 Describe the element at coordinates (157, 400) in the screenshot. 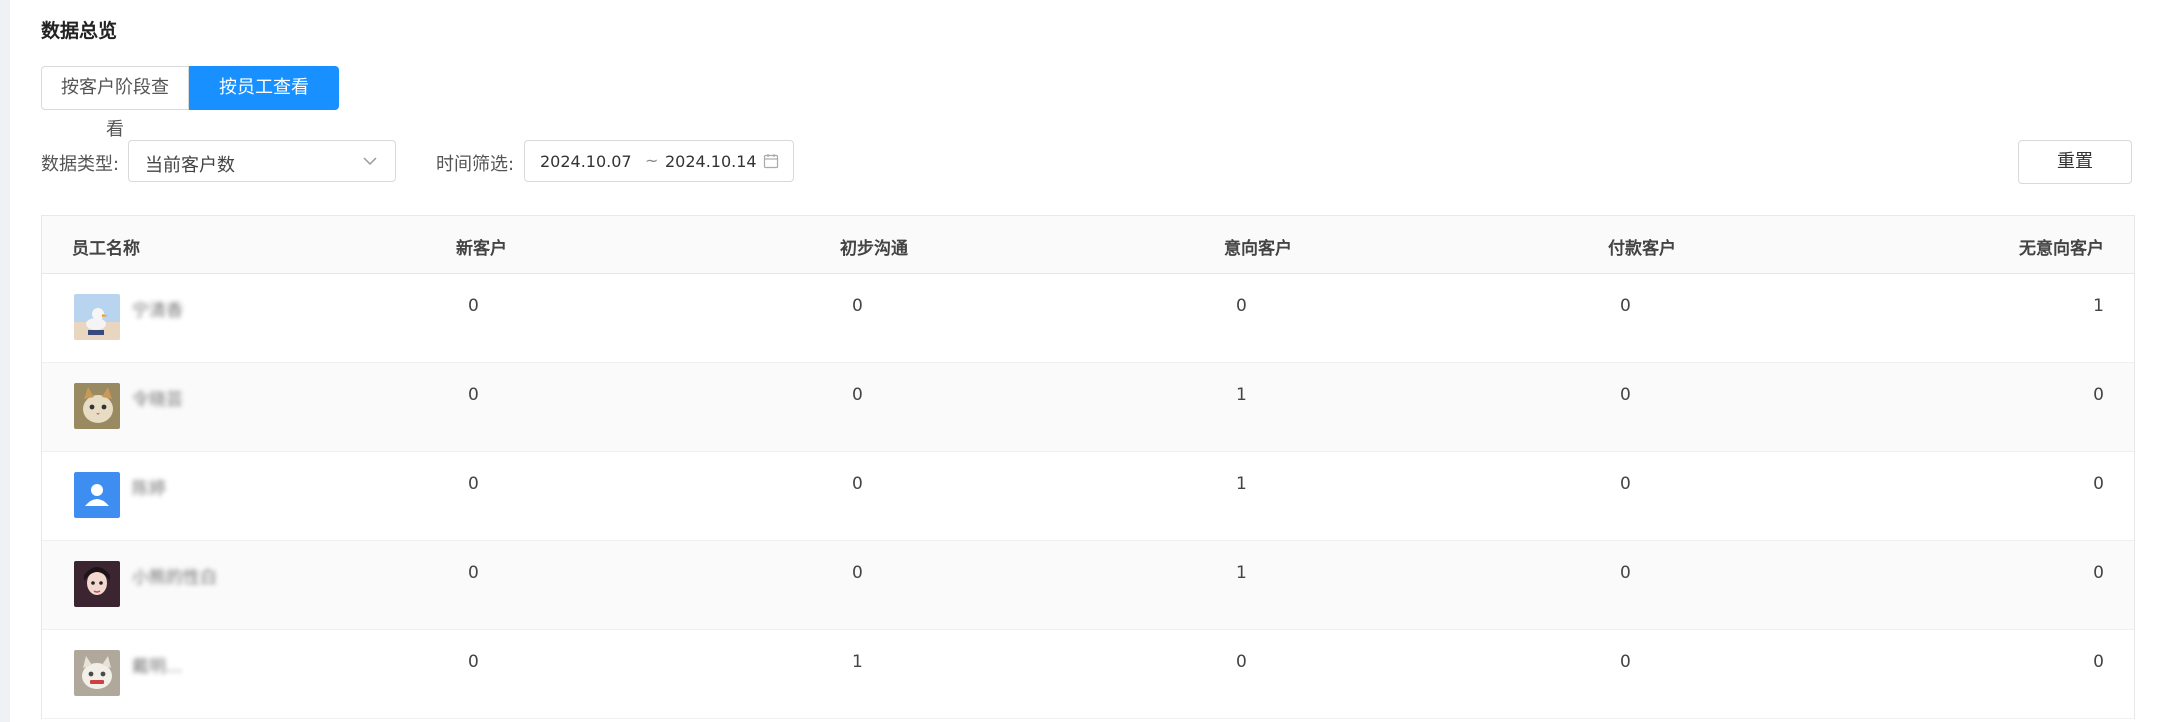

I see `employee-name: 令晓芸` at that location.